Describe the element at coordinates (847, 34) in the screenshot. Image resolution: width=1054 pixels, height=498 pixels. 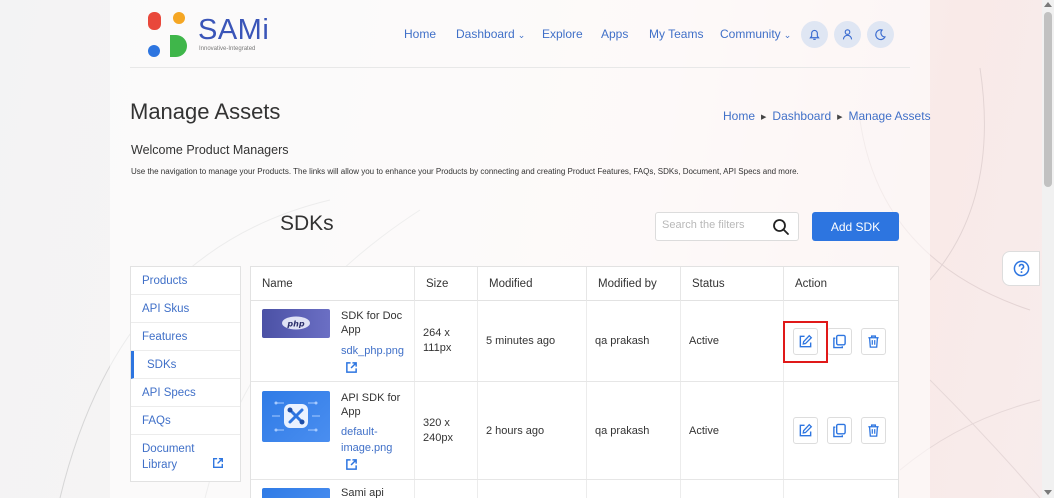
I see `profile-button` at that location.